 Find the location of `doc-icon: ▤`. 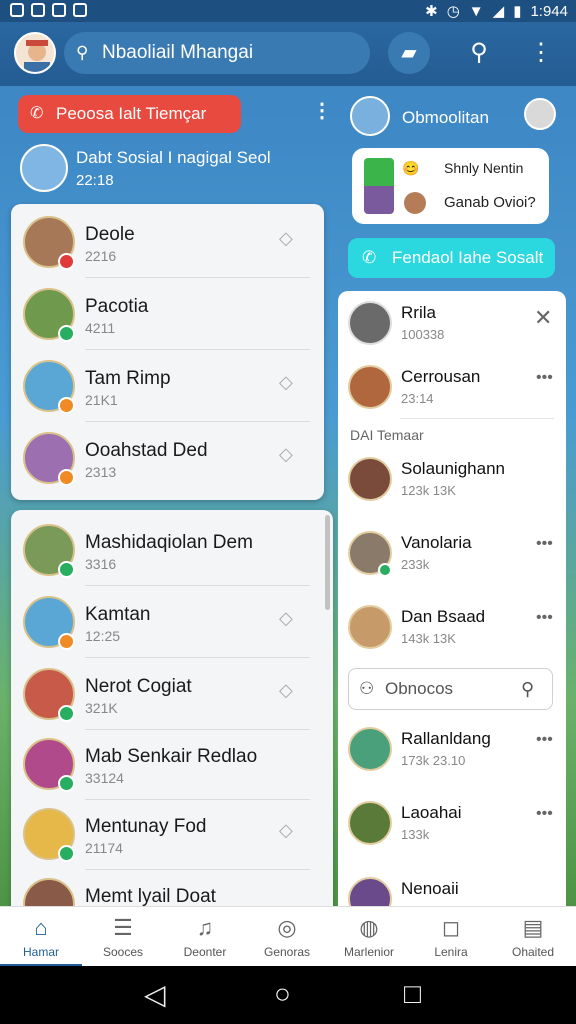

doc-icon: ▤ is located at coordinates (533, 927).